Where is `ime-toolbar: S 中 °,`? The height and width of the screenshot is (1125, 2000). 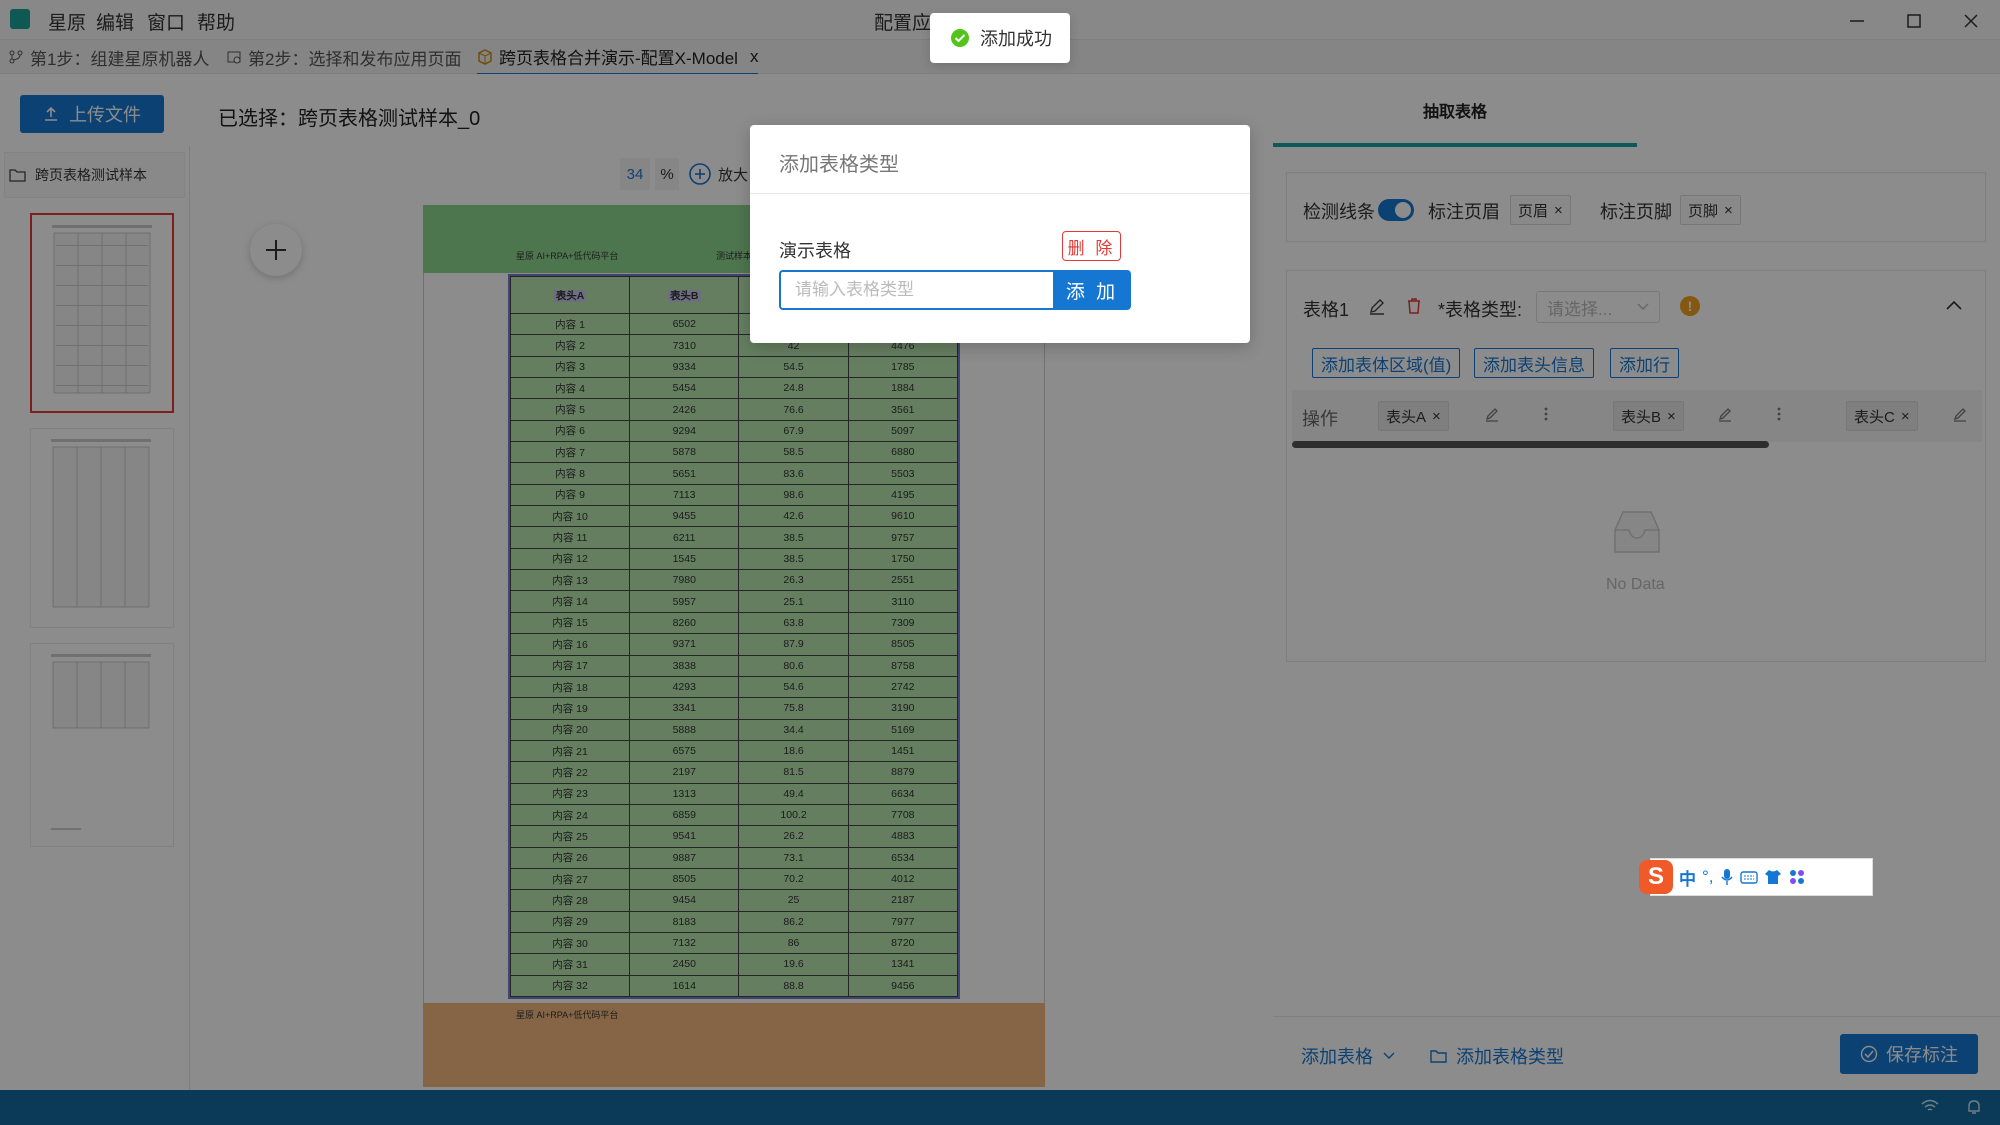
ime-toolbar: S 中 °, is located at coordinates (1756, 877).